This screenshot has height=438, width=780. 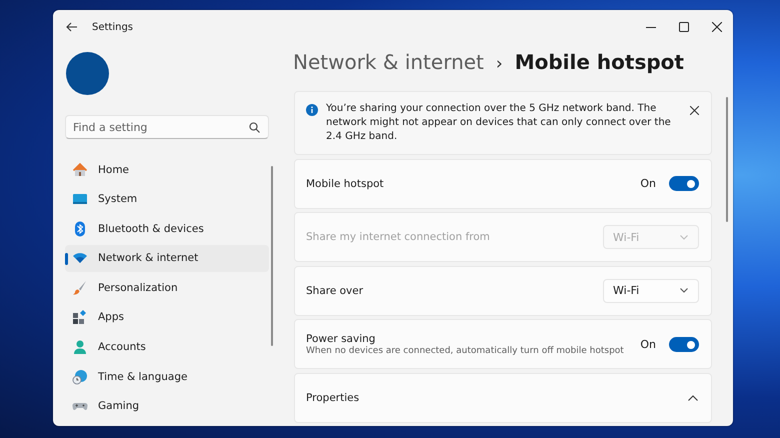 I want to click on page-title: Mobile hotspot, so click(x=599, y=62).